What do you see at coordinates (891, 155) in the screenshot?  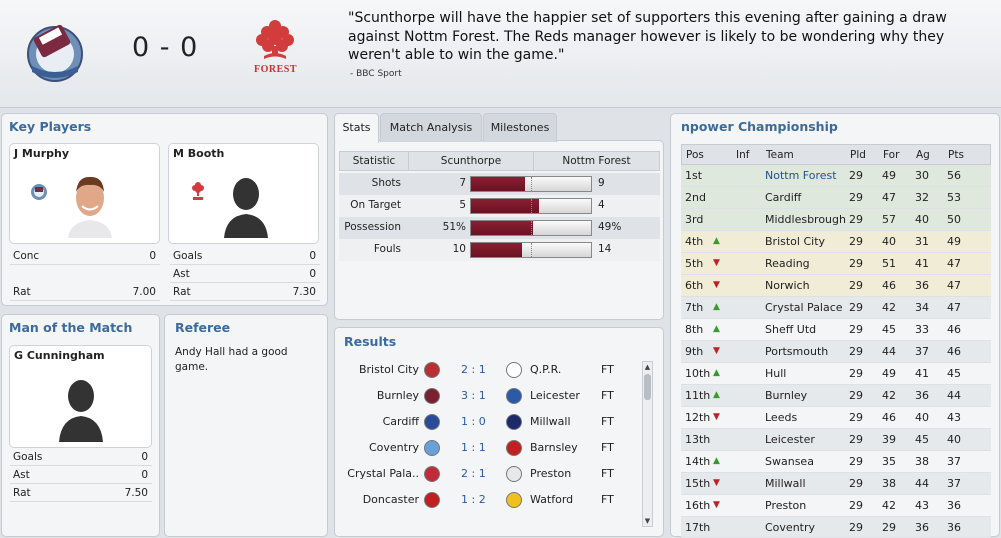 I see `col-for: For` at bounding box center [891, 155].